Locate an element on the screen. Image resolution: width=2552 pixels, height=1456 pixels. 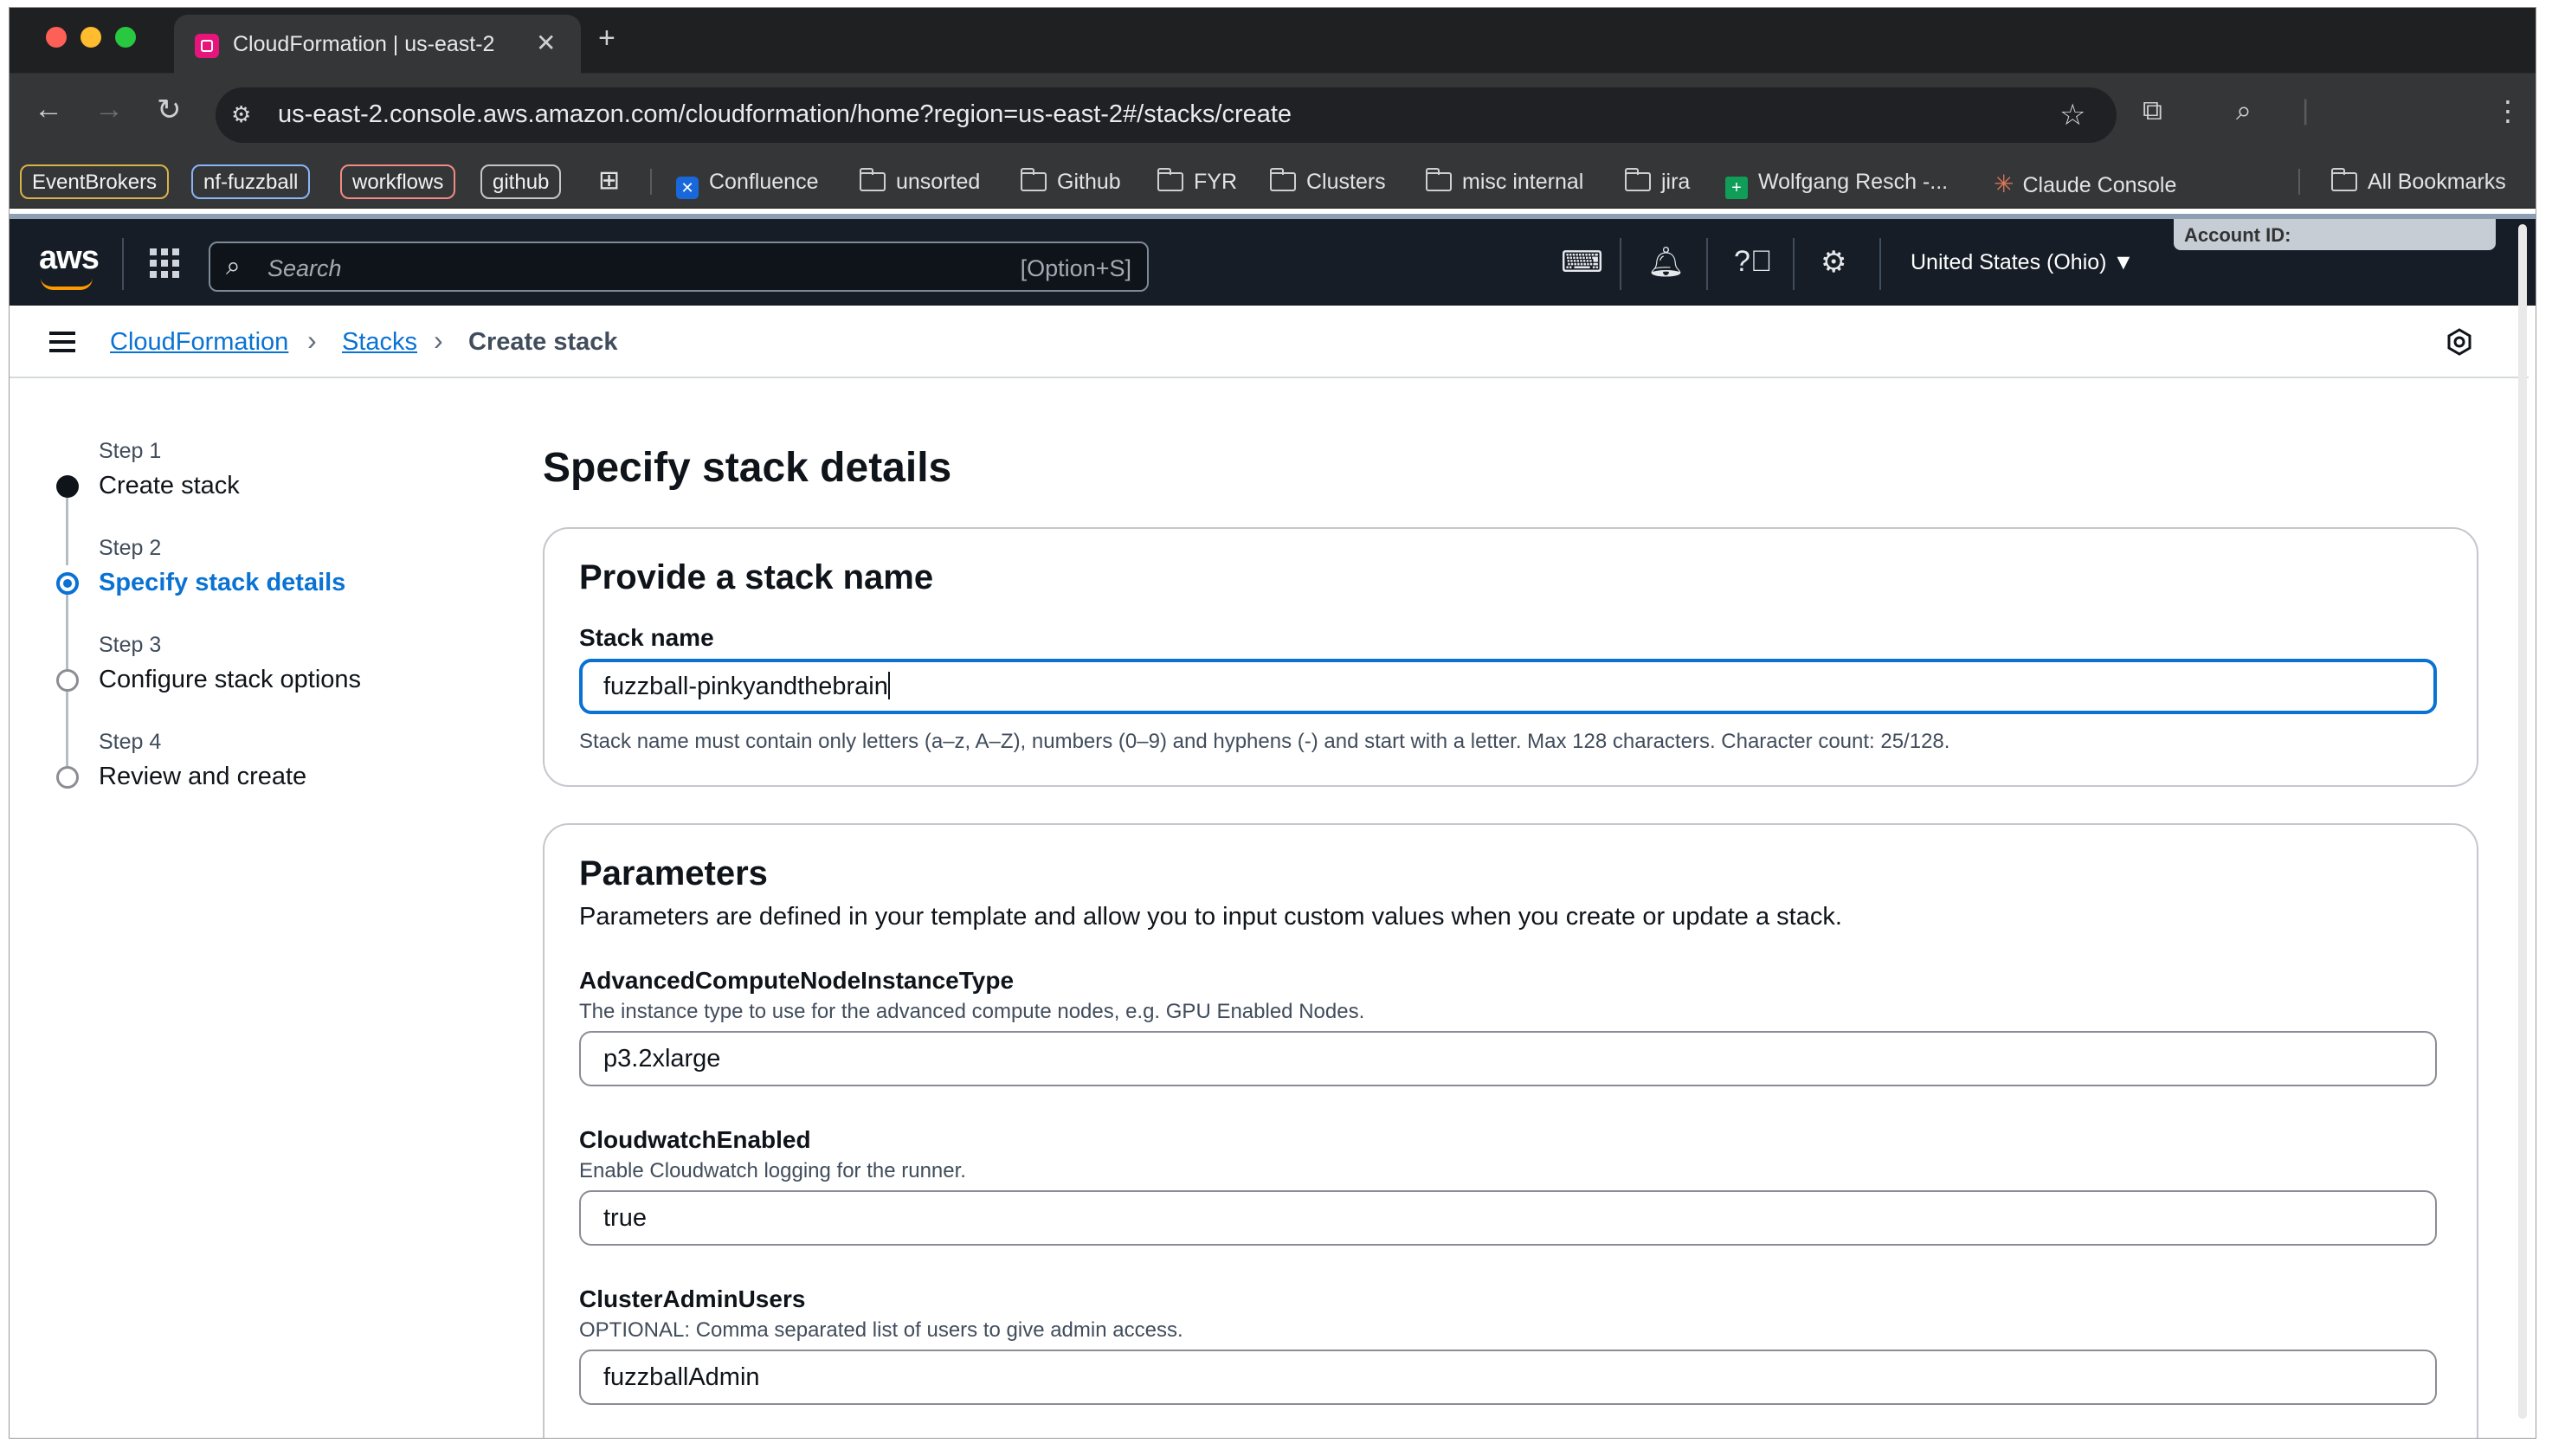
reload-icon: ↻ is located at coordinates (169, 110).